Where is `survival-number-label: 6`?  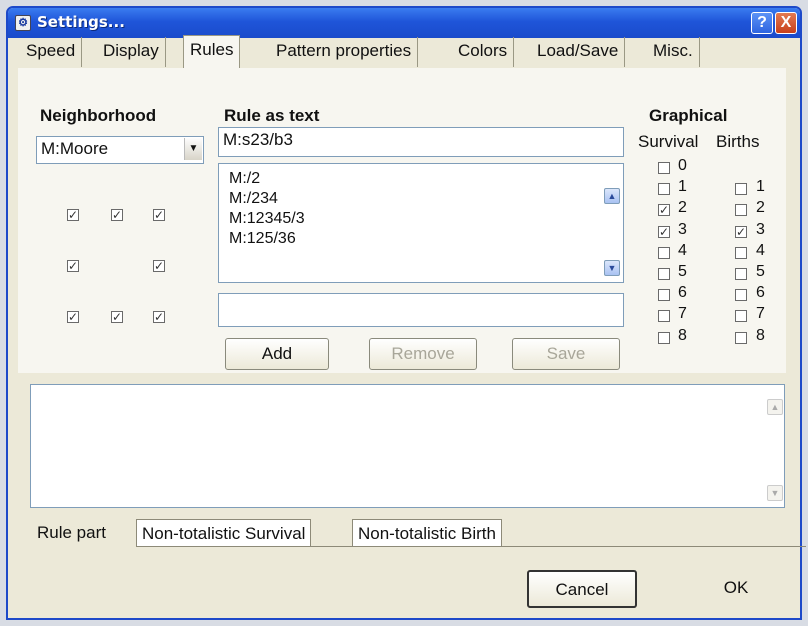 survival-number-label: 6 is located at coordinates (682, 293).